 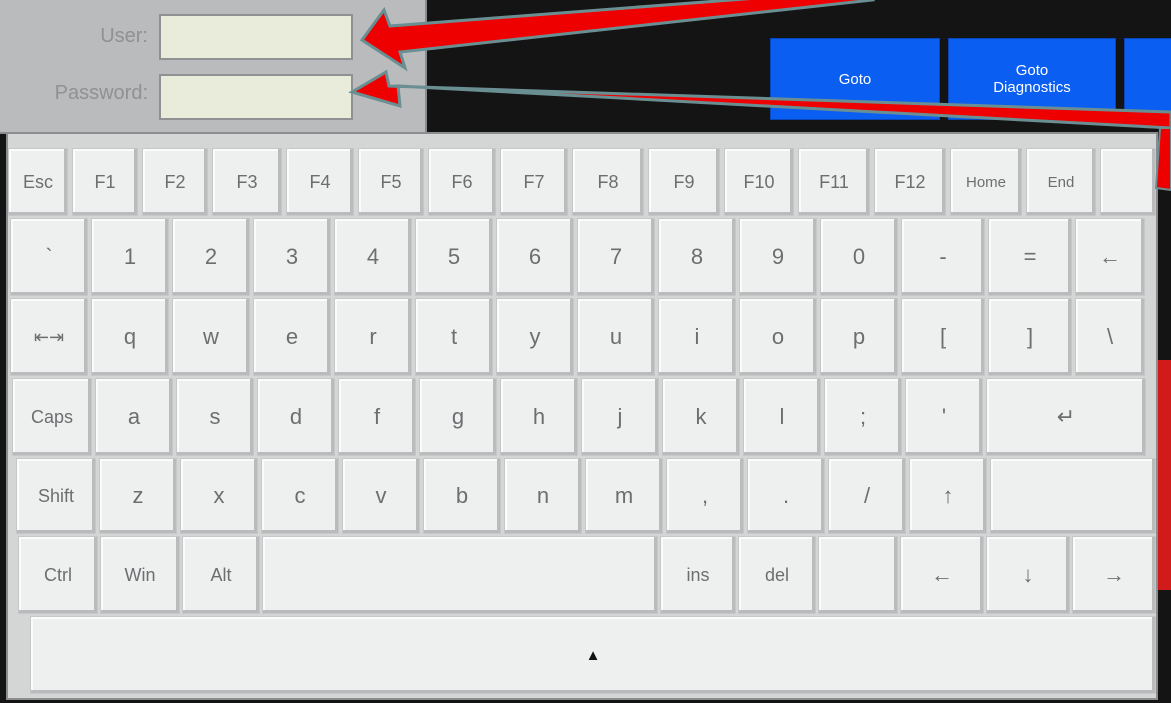 I want to click on arrow-user-field, so click(x=617, y=36).